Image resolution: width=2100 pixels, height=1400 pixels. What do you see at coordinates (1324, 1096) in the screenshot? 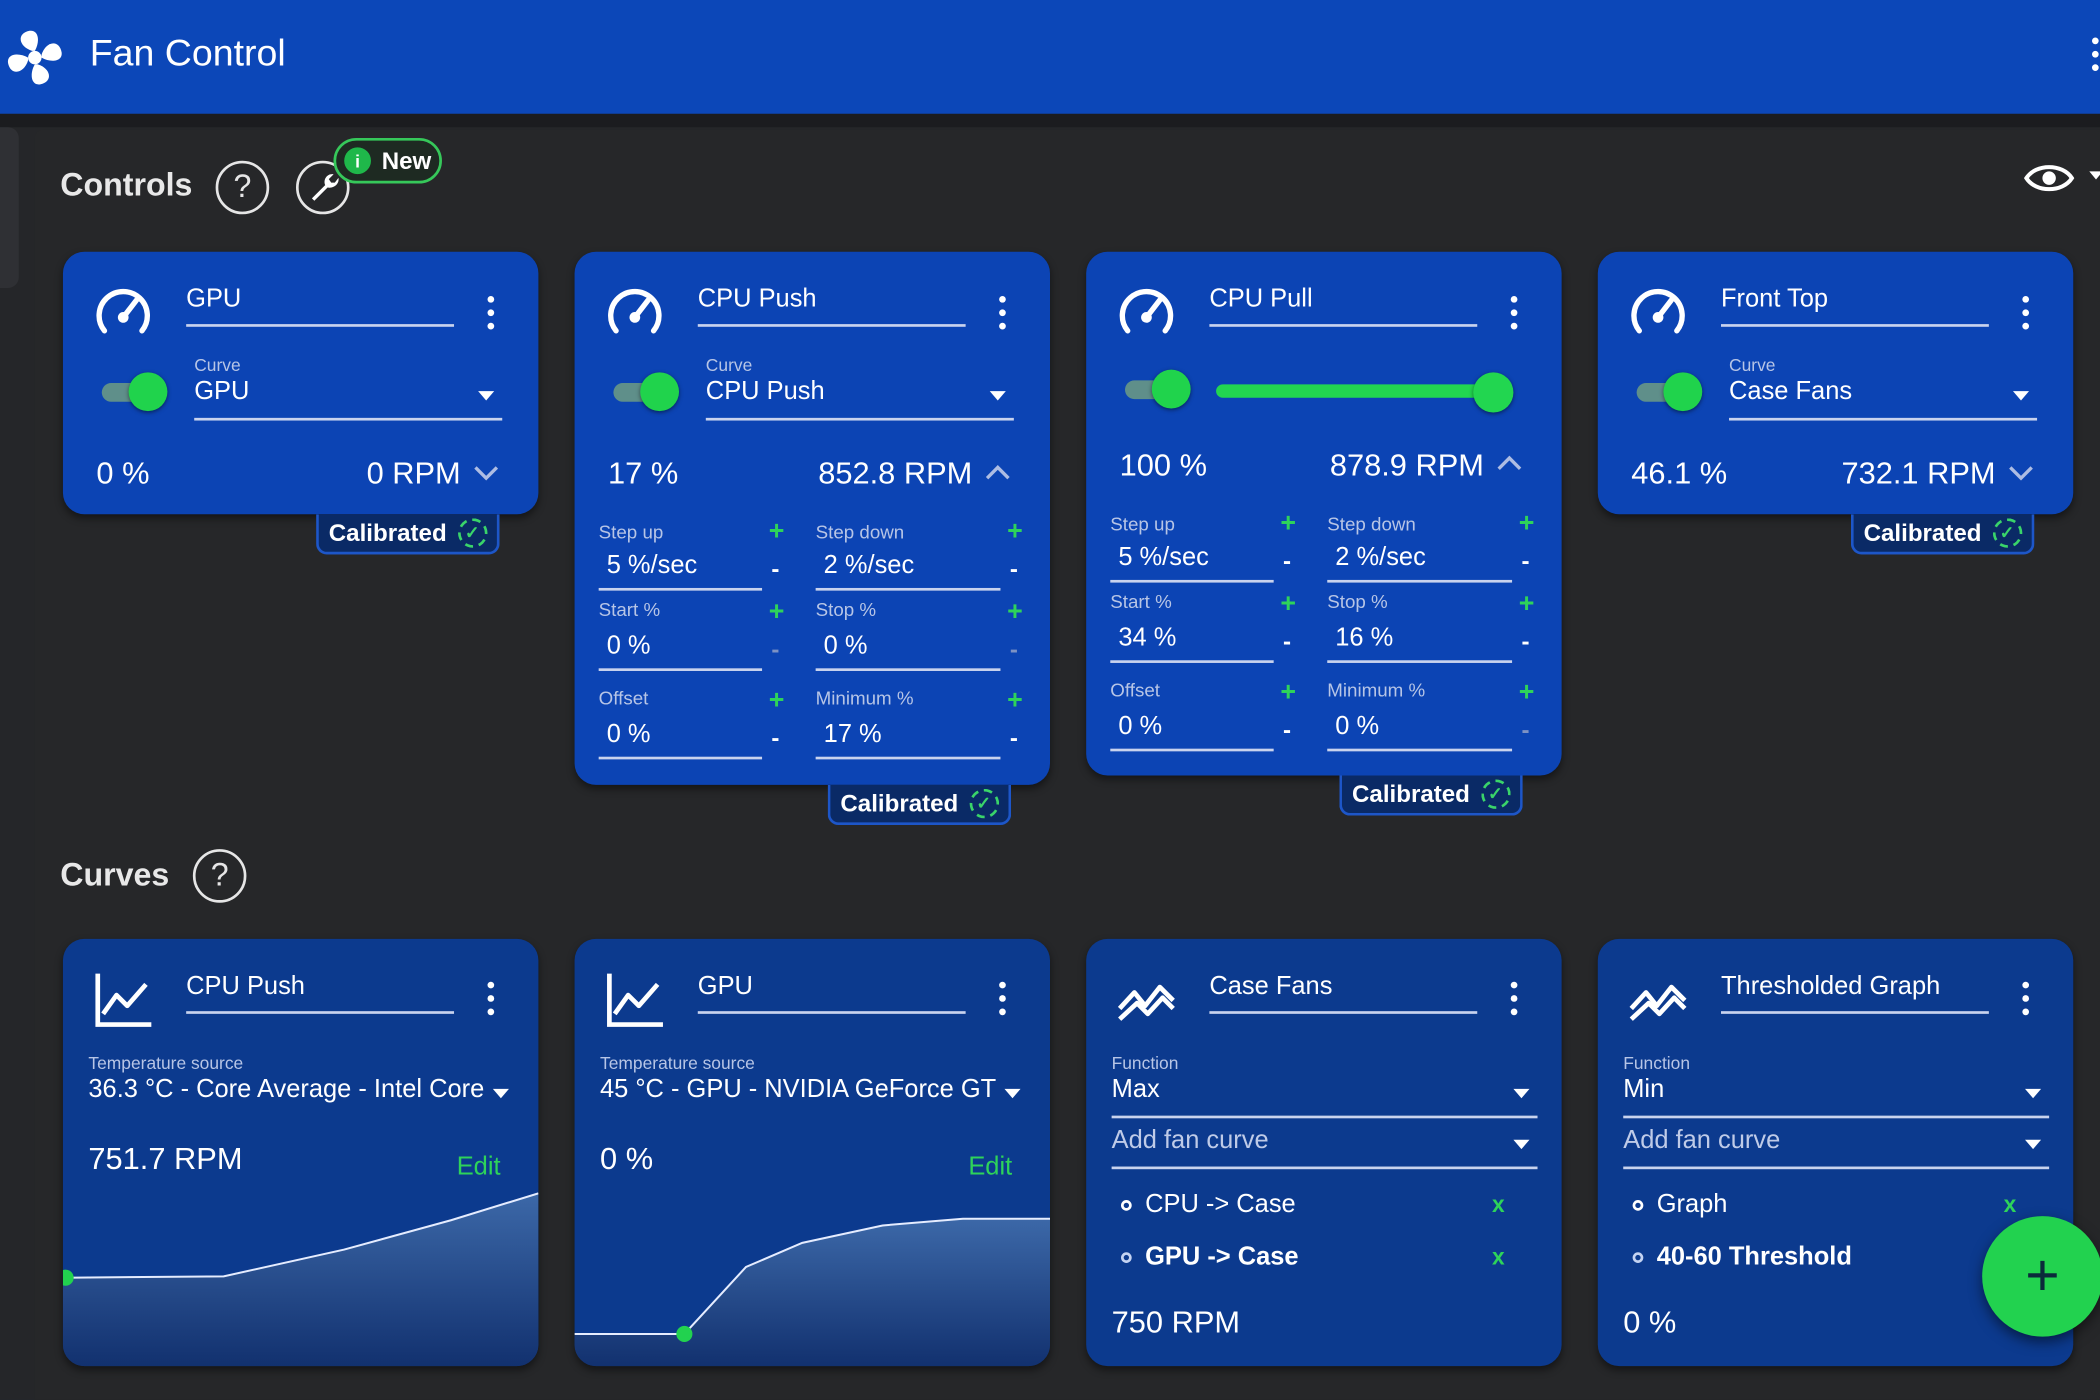
I see `function-select: Max` at bounding box center [1324, 1096].